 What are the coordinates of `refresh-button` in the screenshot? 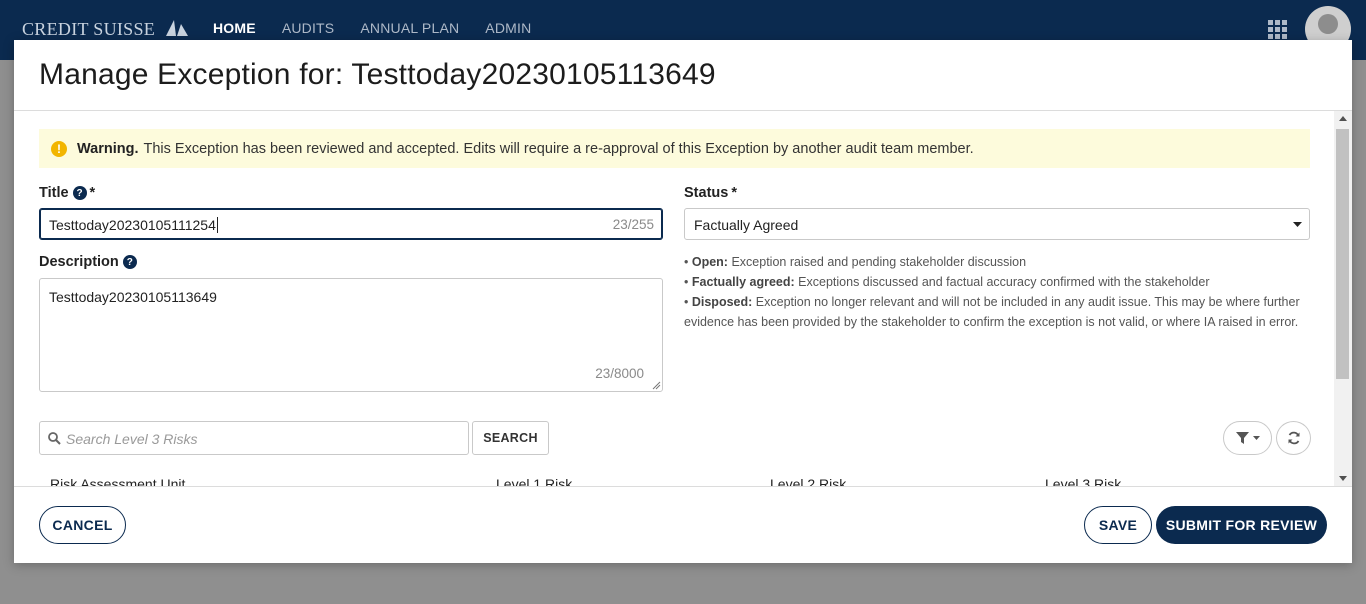 It's located at (1293, 438).